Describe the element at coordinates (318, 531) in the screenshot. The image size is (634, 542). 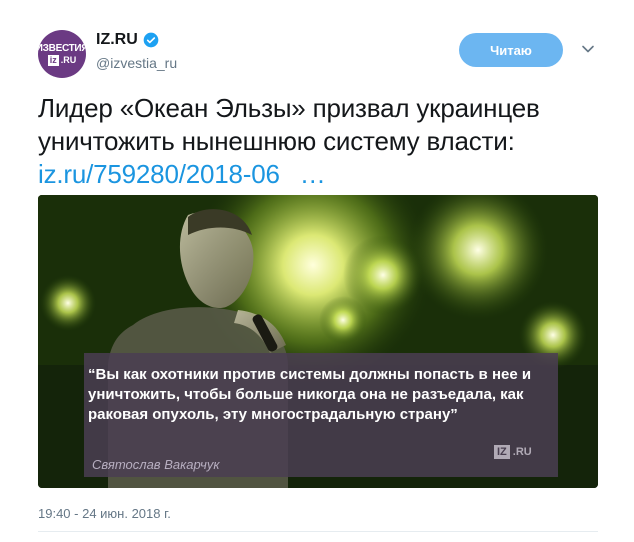
I see `divider` at that location.